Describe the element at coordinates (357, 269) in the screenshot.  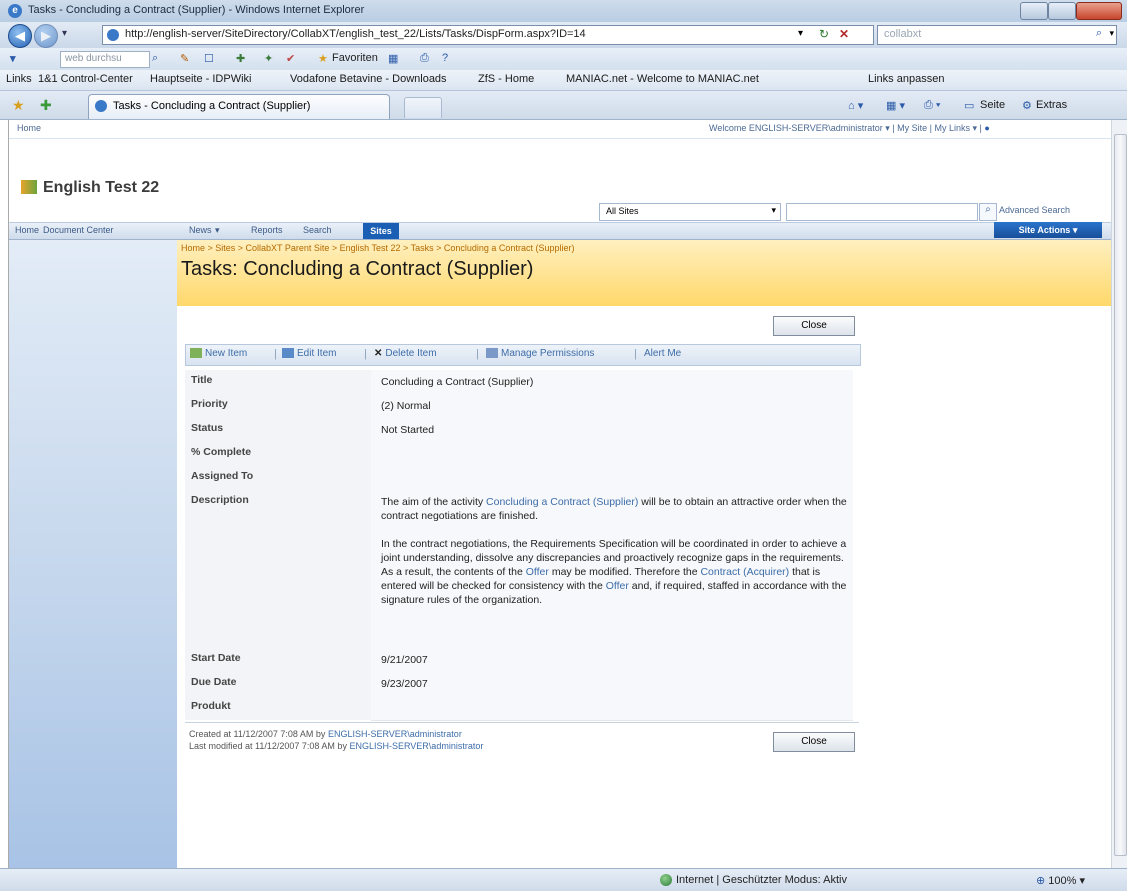
I see `page-title: Tasks: Concluding a Contract (Supplier)` at that location.